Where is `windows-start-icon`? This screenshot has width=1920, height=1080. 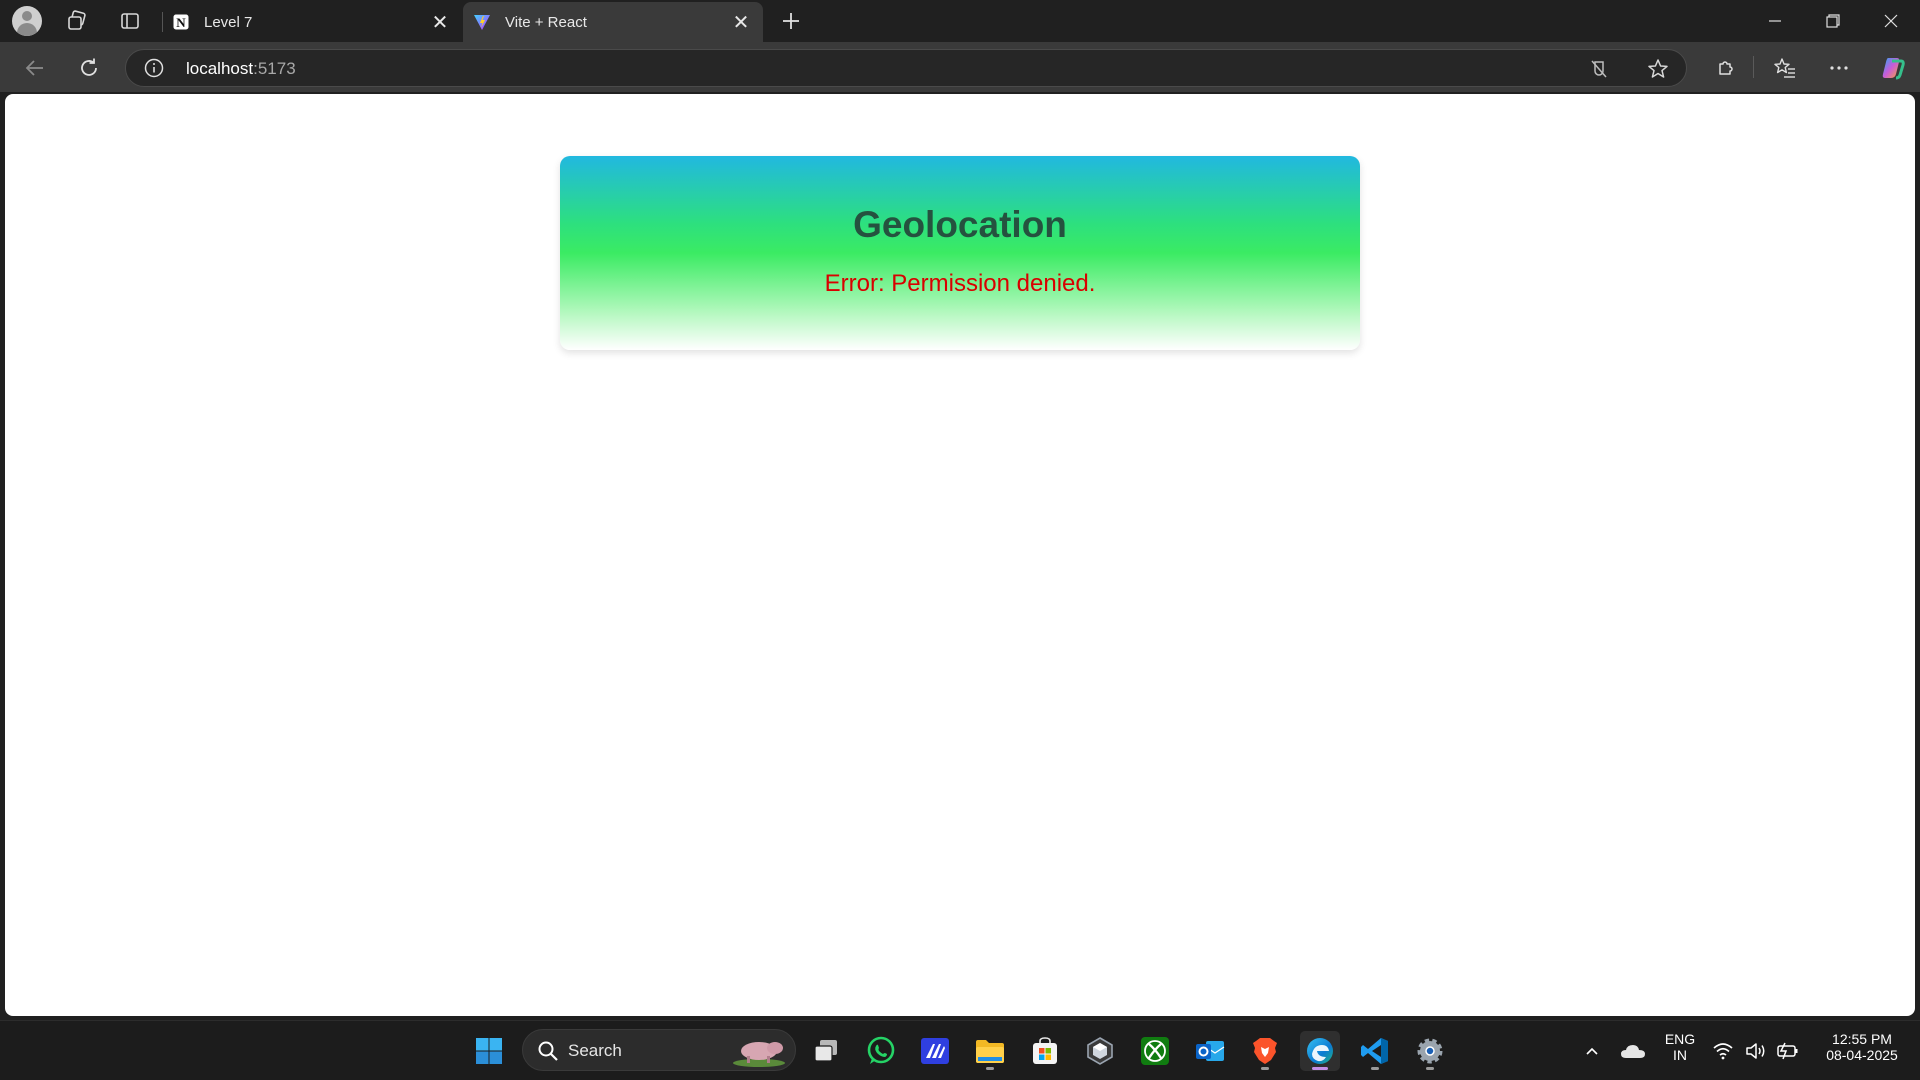
windows-start-icon is located at coordinates (489, 1051).